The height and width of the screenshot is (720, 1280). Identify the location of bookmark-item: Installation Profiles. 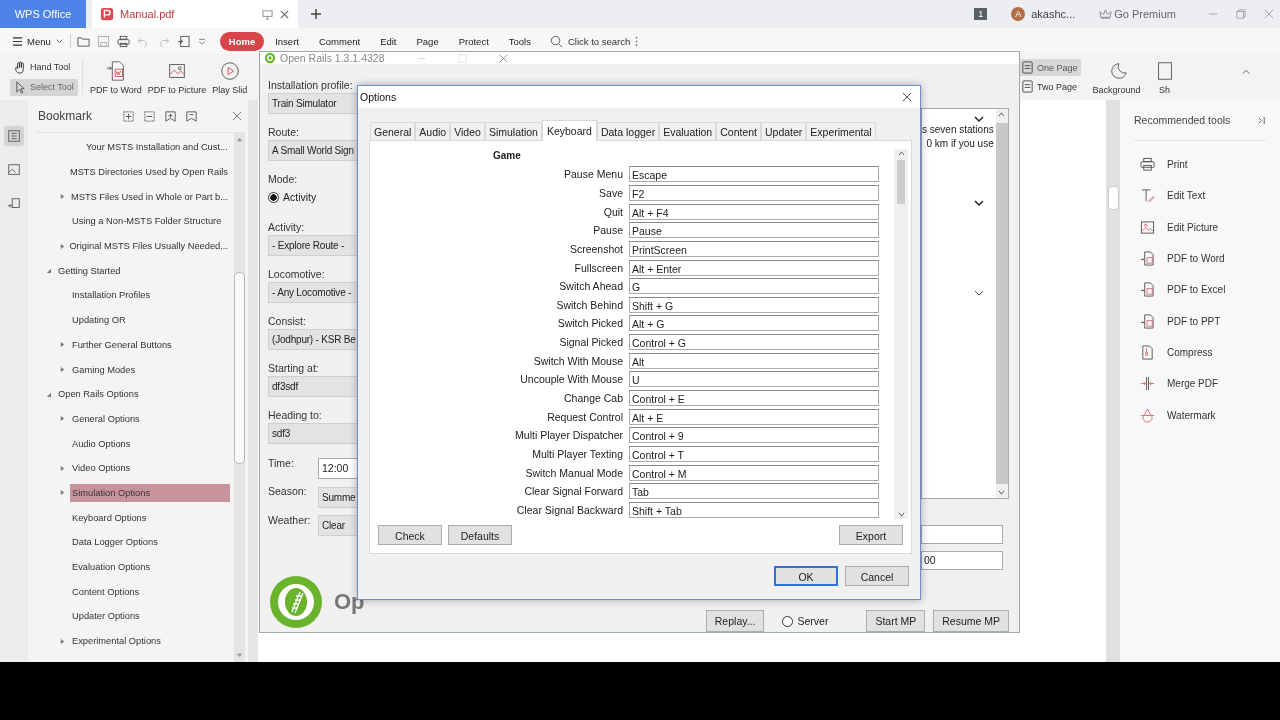
(150, 295).